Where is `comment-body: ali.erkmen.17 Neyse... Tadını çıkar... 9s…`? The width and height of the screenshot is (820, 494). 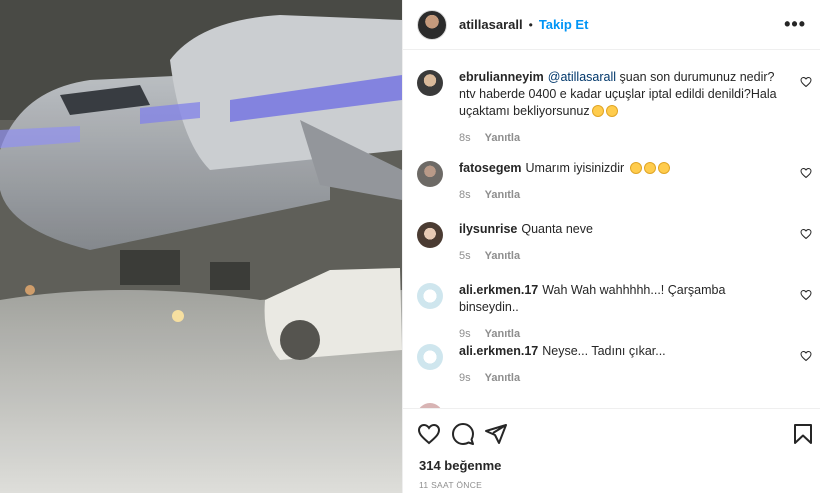
comment-body: ali.erkmen.17 Neyse... Tadını çıkar... 9s… is located at coordinates (619, 365).